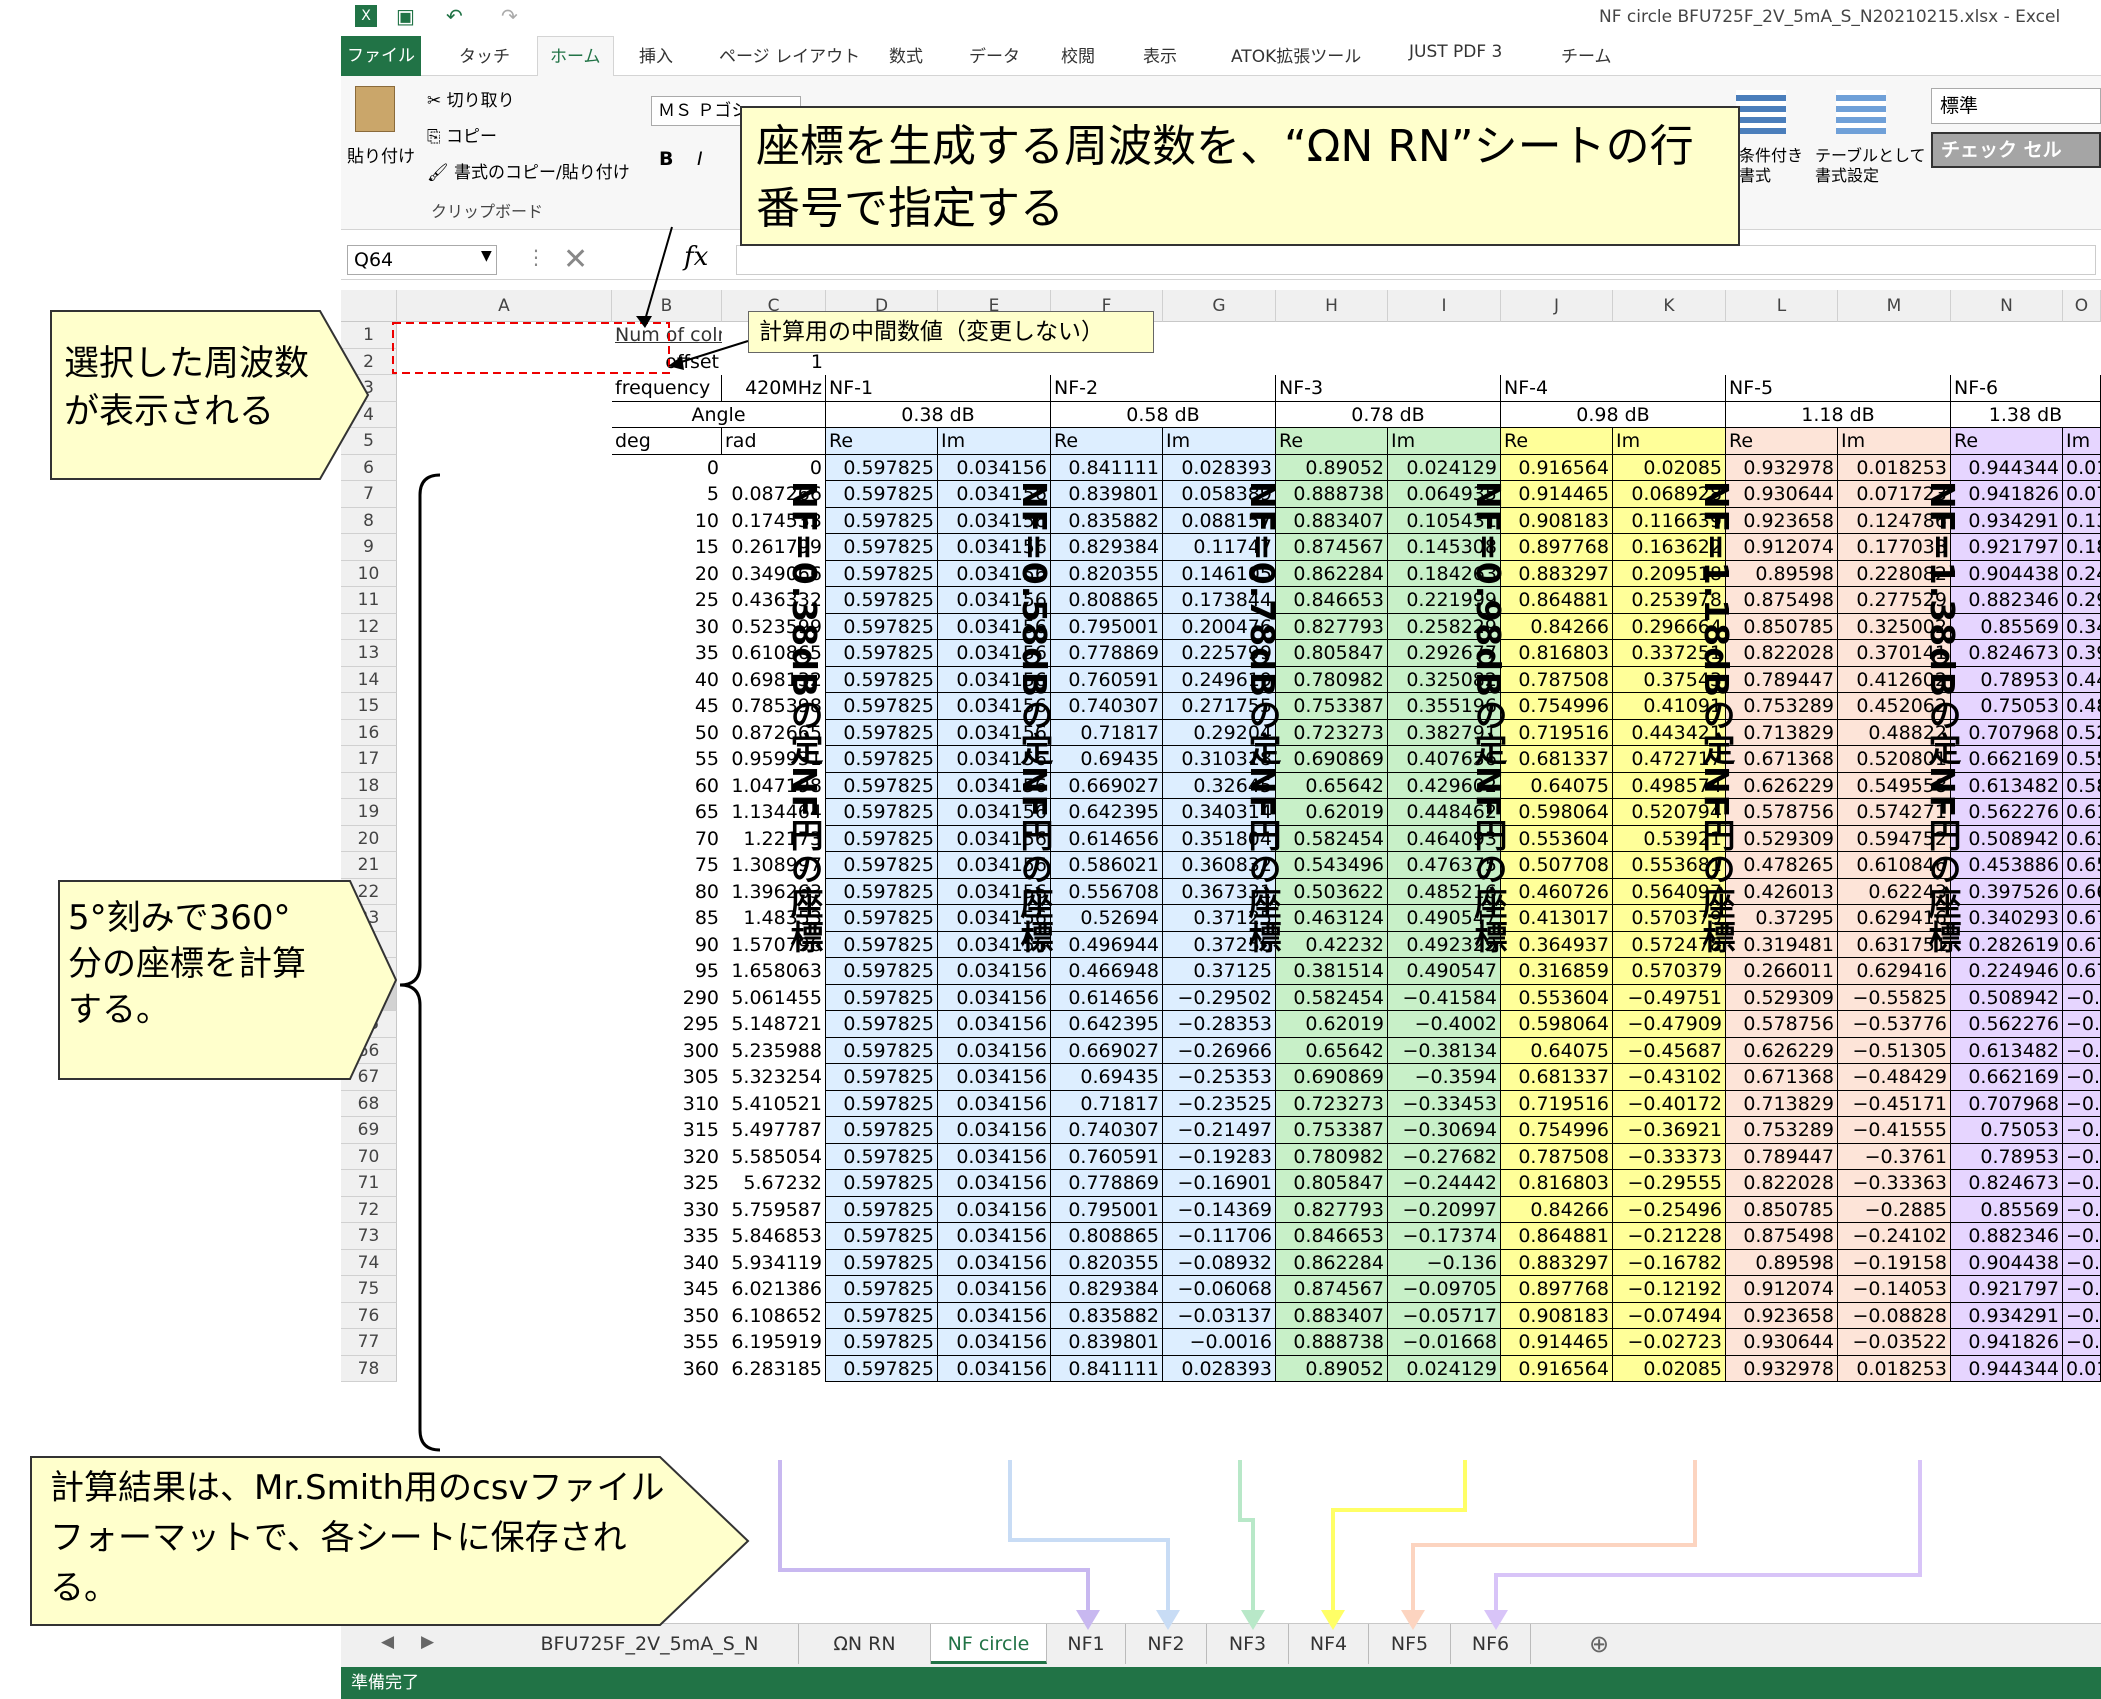  Describe the element at coordinates (1168, 1620) in the screenshot. I see `arrowhead-nf2` at that location.